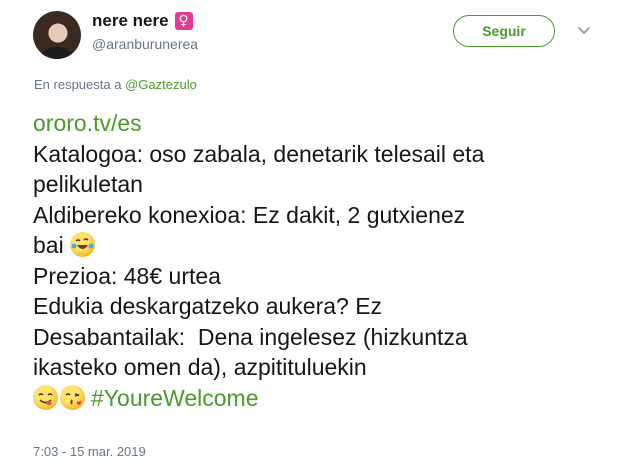  Describe the element at coordinates (313, 123) in the screenshot. I see `tweet-link: ororo.tv/es` at that location.